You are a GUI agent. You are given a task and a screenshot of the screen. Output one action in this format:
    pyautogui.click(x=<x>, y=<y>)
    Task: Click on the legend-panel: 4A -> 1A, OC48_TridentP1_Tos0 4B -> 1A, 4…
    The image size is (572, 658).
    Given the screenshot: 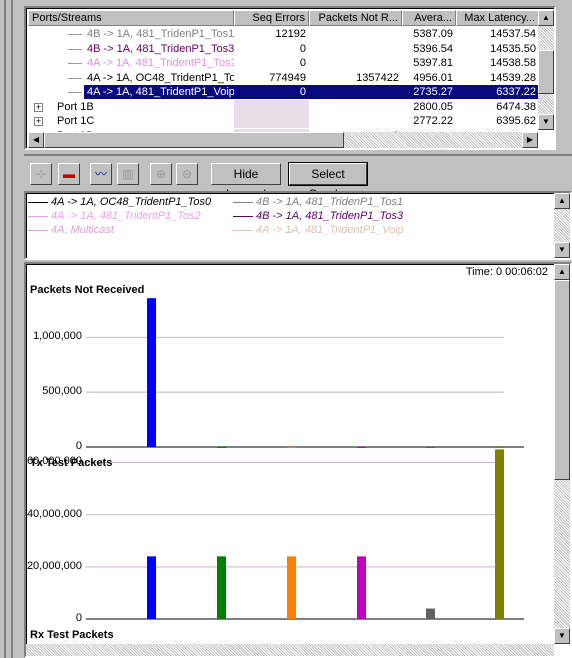 What is the action you would take?
    pyautogui.click(x=298, y=225)
    